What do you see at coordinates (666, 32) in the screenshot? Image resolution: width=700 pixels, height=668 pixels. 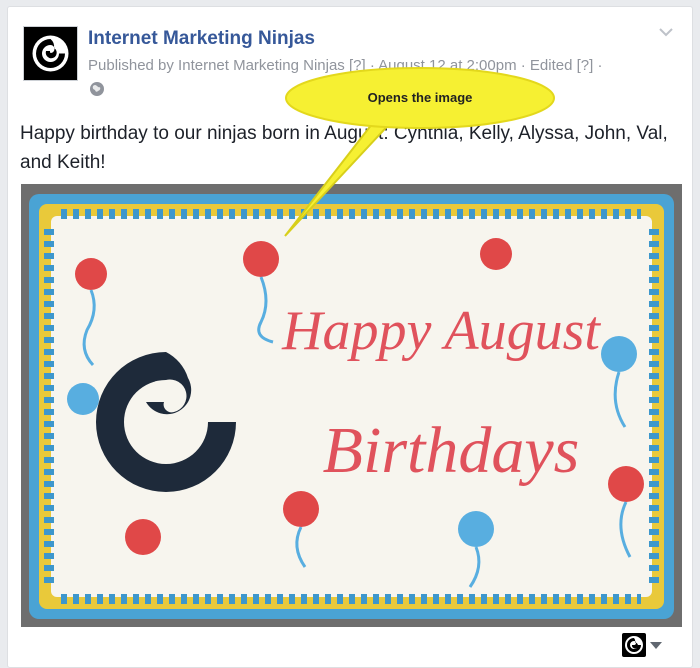 I see `chevron-down-icon` at bounding box center [666, 32].